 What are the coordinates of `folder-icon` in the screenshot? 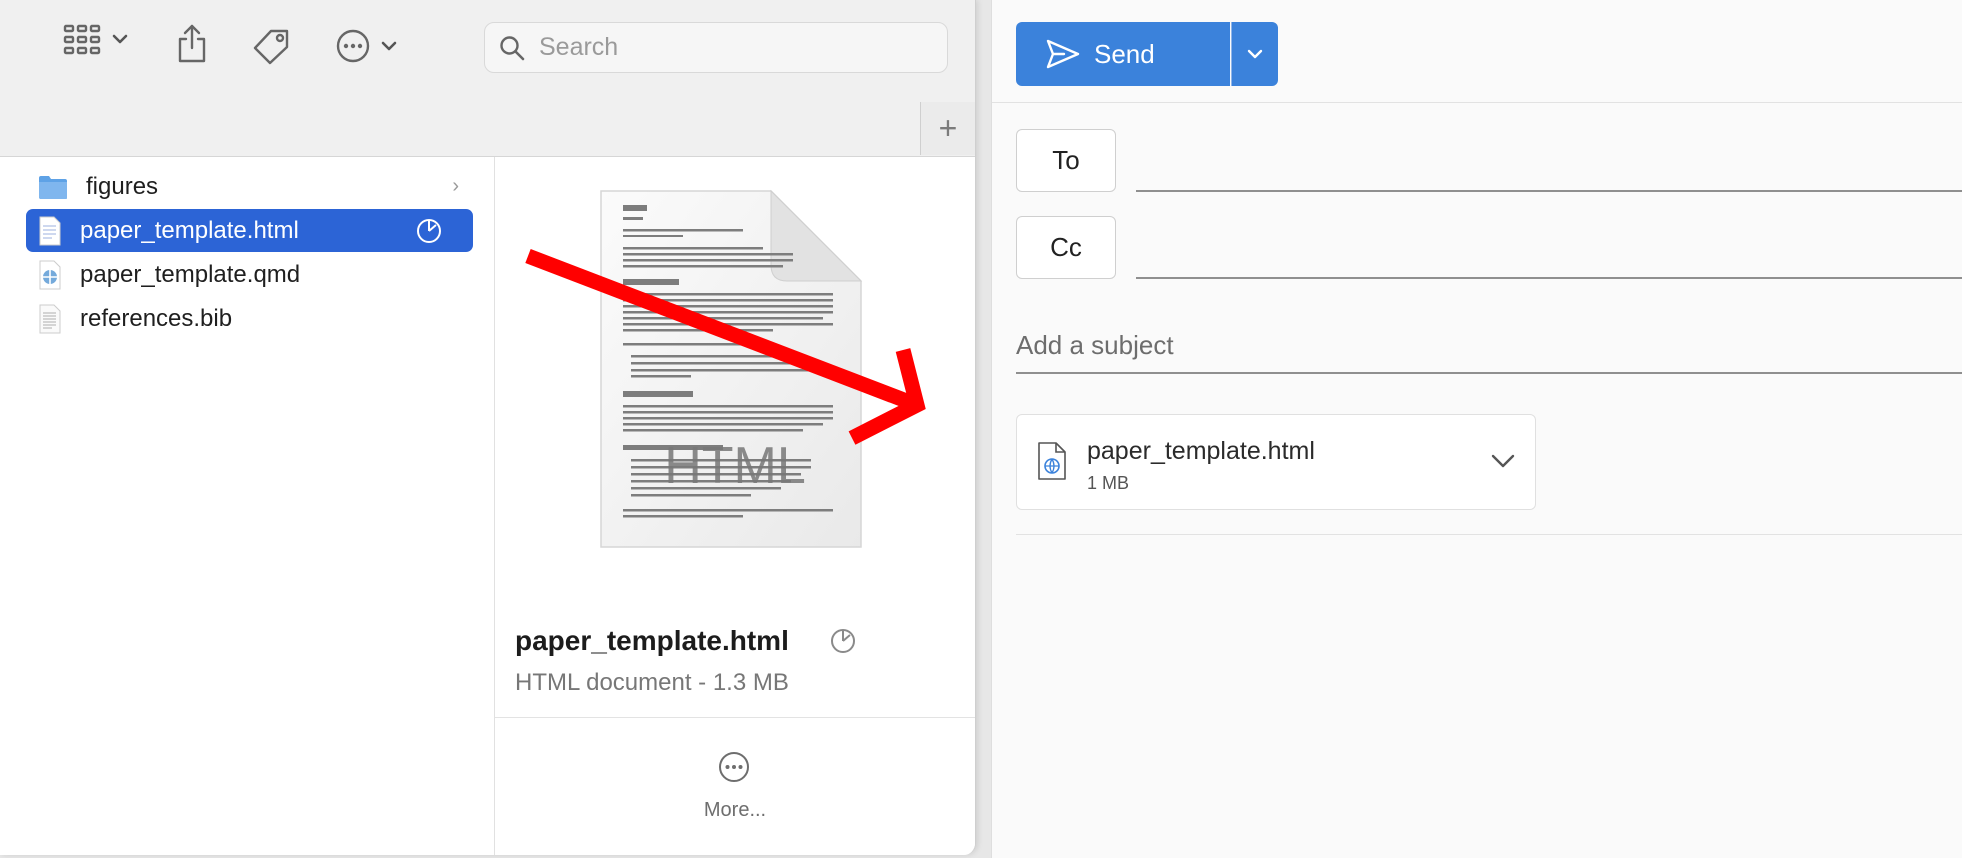 It's located at (53, 187).